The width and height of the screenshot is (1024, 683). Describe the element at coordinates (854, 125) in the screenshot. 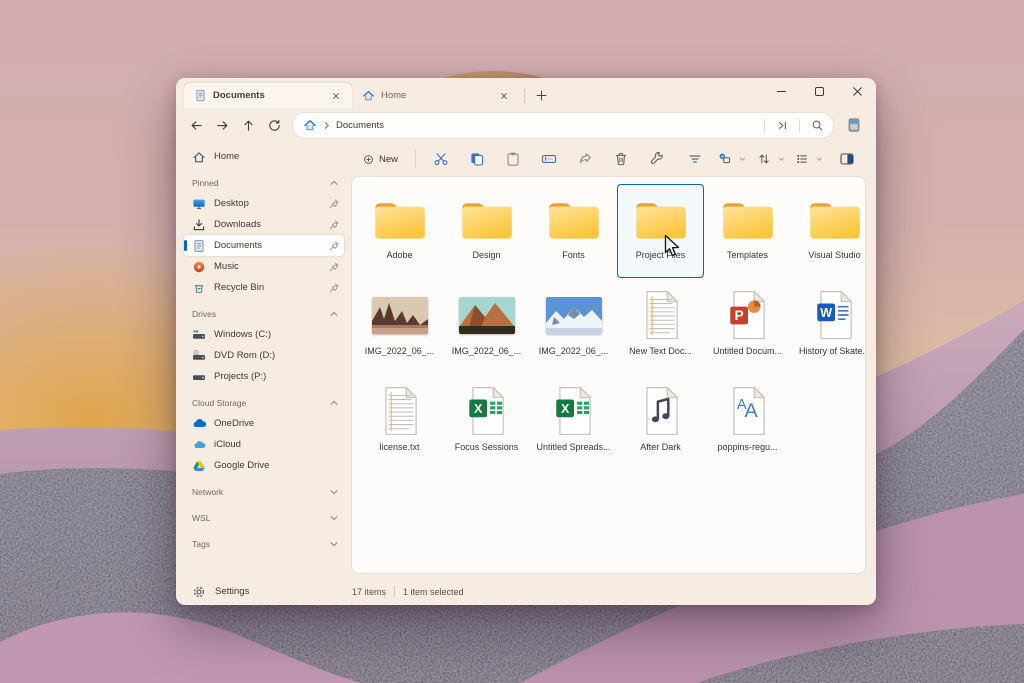

I see `device-button` at that location.